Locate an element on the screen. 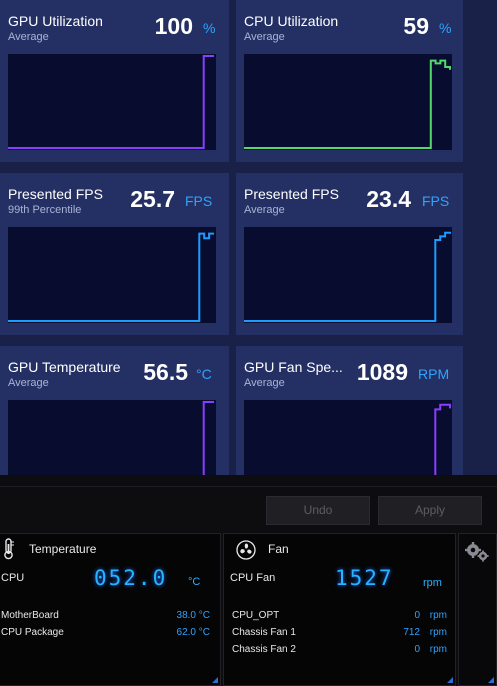  metric-title: GPU Temperature is located at coordinates (64, 367).